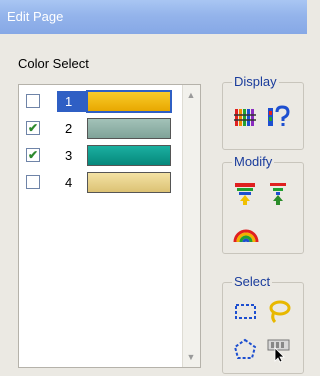 Image resolution: width=320 pixels, height=376 pixels. What do you see at coordinates (255, 81) in the screenshot?
I see `display-group-title: Display` at bounding box center [255, 81].